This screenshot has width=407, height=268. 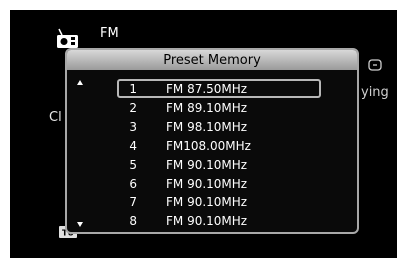 What do you see at coordinates (207, 126) in the screenshot?
I see `preset-frequency: FM 98.10MHz` at bounding box center [207, 126].